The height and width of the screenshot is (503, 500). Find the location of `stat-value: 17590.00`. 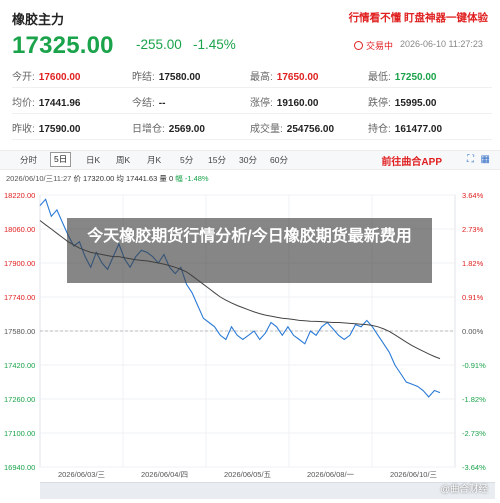

stat-value: 17590.00 is located at coordinates (59, 129).